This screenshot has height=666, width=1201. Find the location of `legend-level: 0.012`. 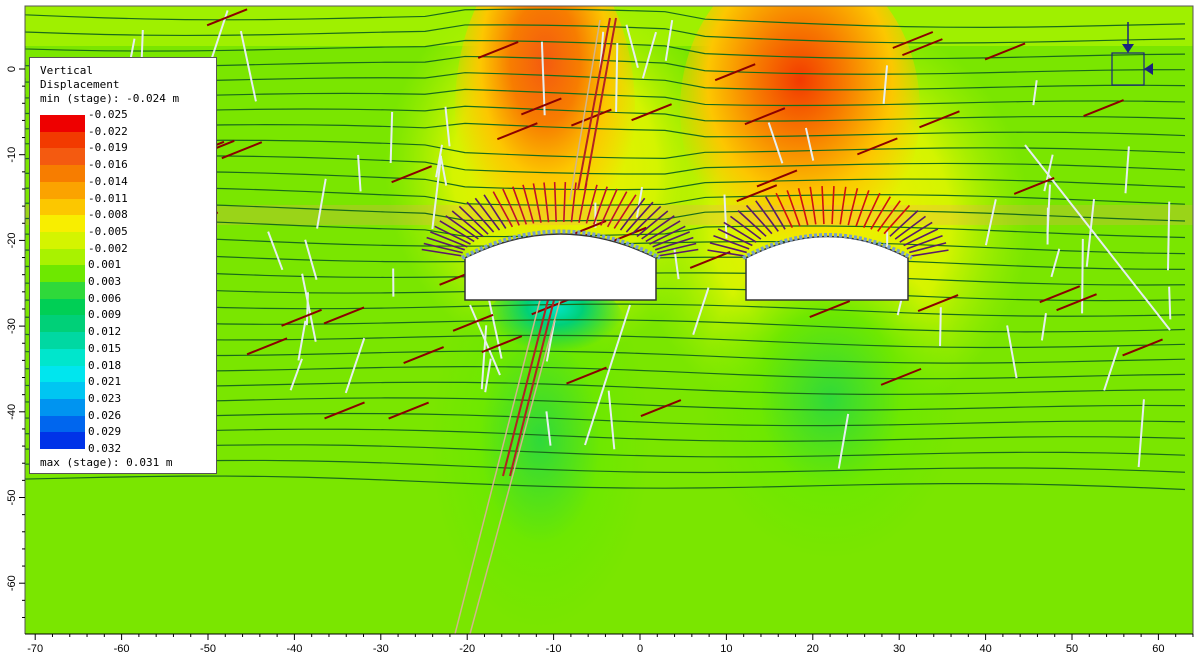

legend-level: 0.012 is located at coordinates (125, 340).